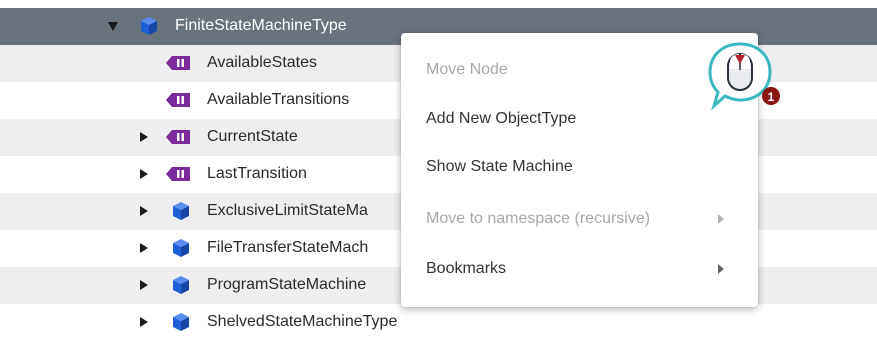 The width and height of the screenshot is (877, 342). Describe the element at coordinates (288, 247) in the screenshot. I see `tree-row-label: FileTransferStateMach` at that location.